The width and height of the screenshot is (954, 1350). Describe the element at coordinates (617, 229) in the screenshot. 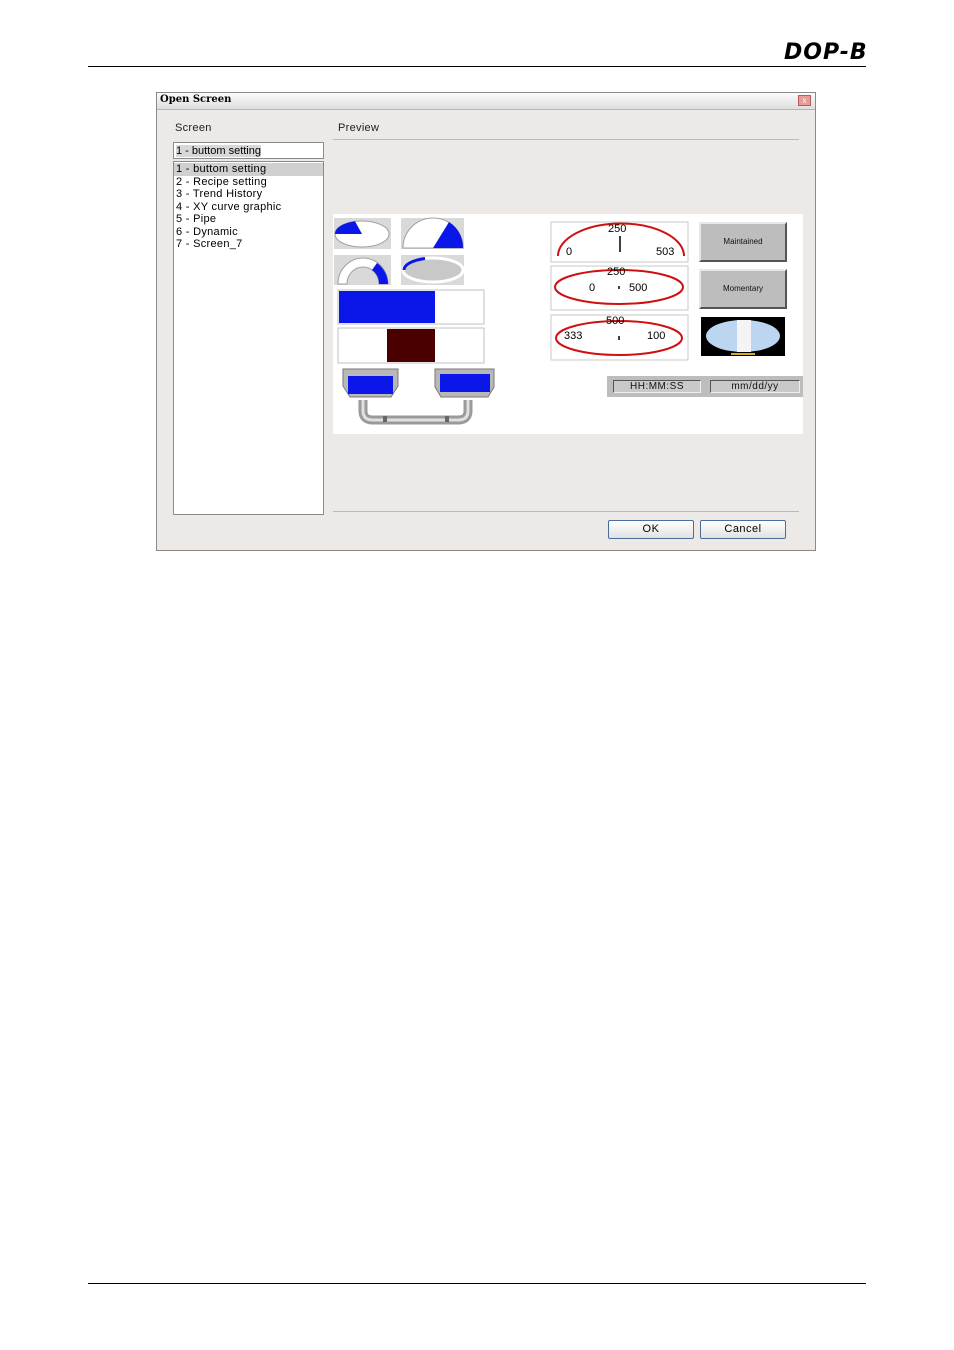

I see `meter-1-top: 250` at that location.